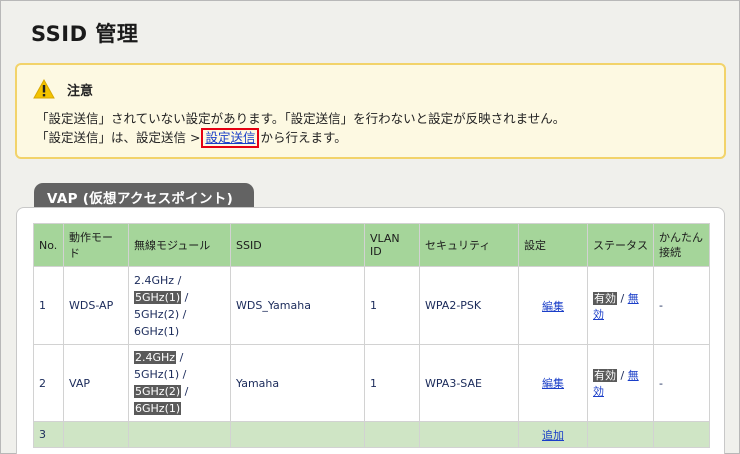  Describe the element at coordinates (681, 237) in the screenshot. I see `col-easy-connect-line1: かんたん` at that location.